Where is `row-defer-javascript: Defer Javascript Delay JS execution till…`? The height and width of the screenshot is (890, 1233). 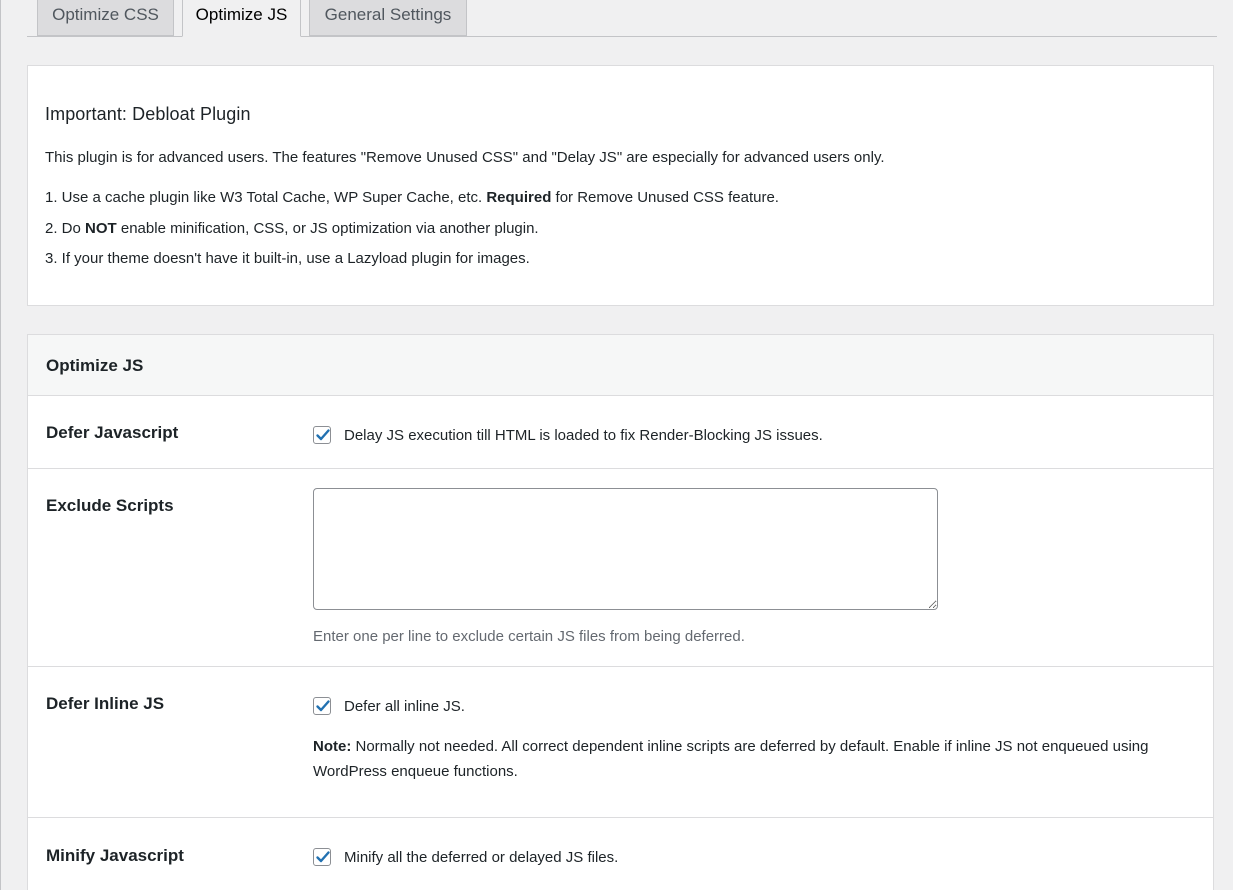
row-defer-javascript: Defer Javascript Delay JS execution till… is located at coordinates (620, 432).